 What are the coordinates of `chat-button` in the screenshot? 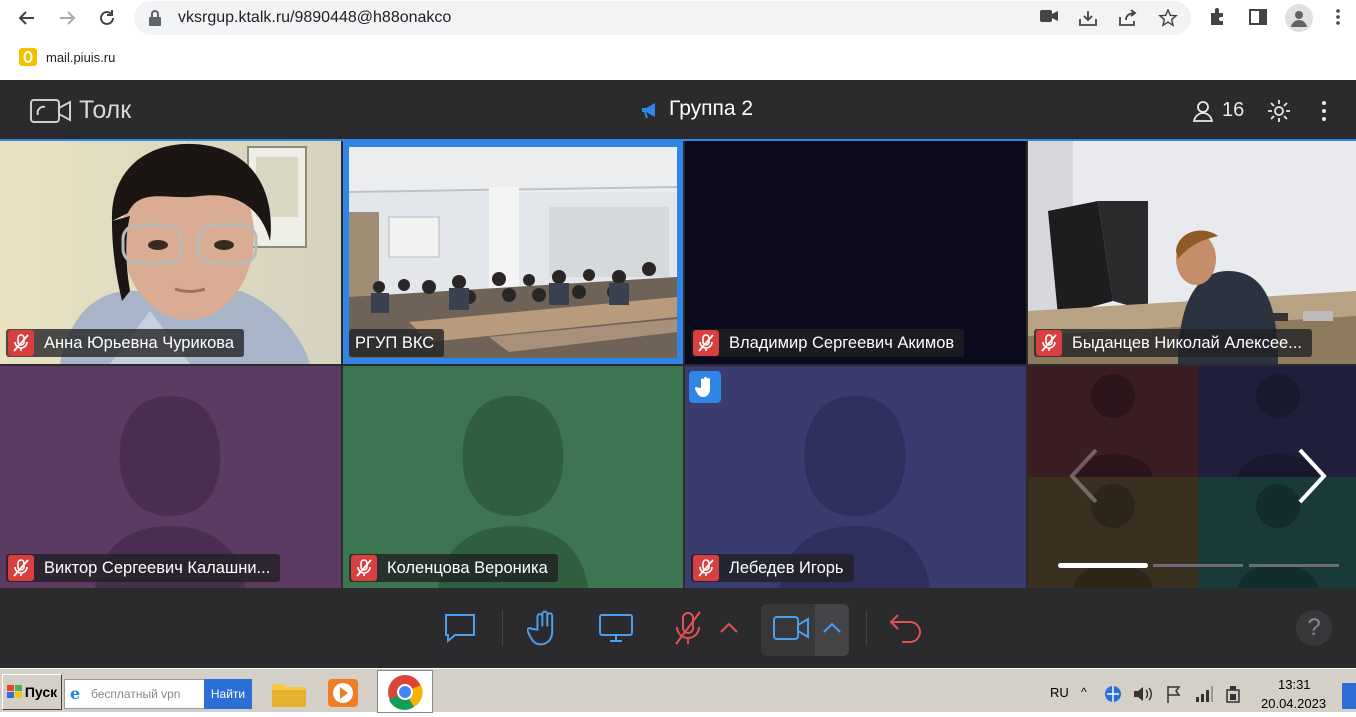 It's located at (460, 628).